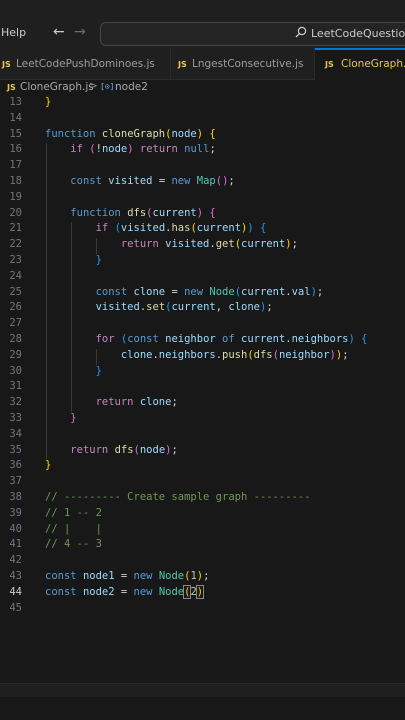  Describe the element at coordinates (225, 244) in the screenshot. I see `code-token: get` at that location.